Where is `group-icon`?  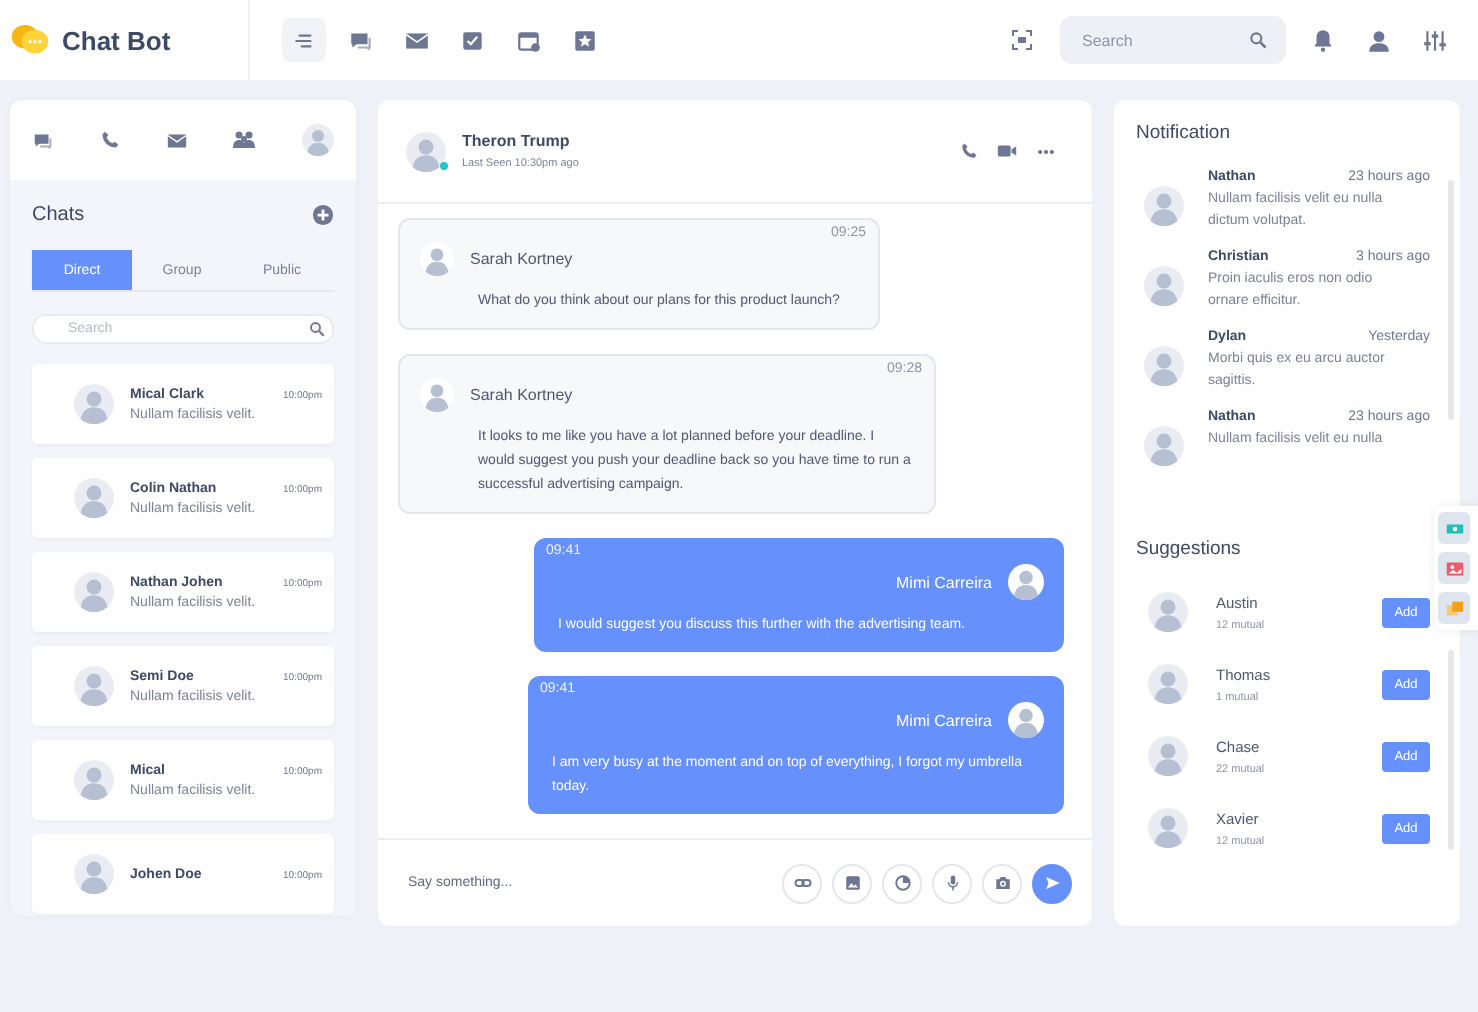
group-icon is located at coordinates (244, 140).